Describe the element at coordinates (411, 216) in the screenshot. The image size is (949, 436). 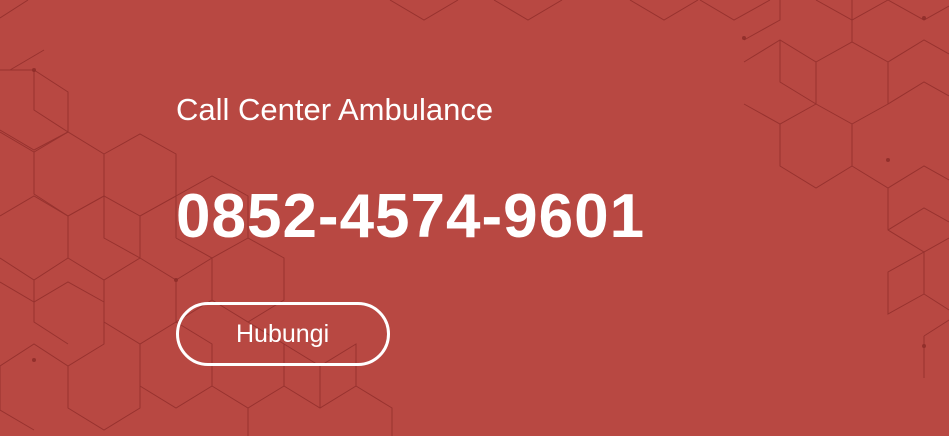
I see `phone-number: 0852-4574-9601` at that location.